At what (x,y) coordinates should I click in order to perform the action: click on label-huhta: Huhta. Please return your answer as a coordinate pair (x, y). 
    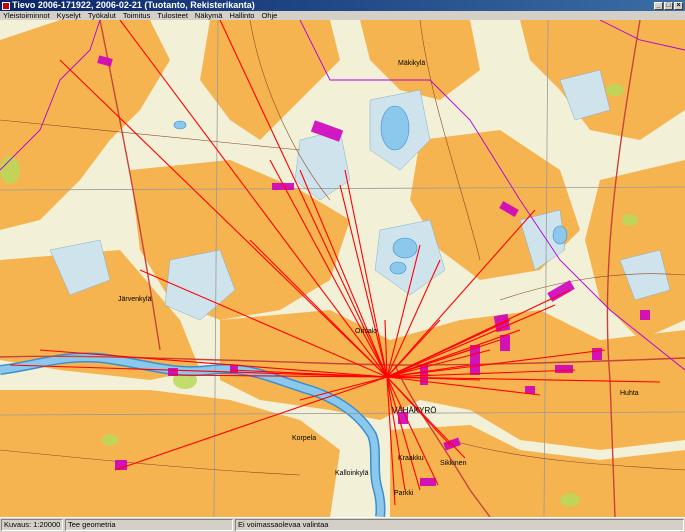
    Looking at the image, I should click on (629, 393).